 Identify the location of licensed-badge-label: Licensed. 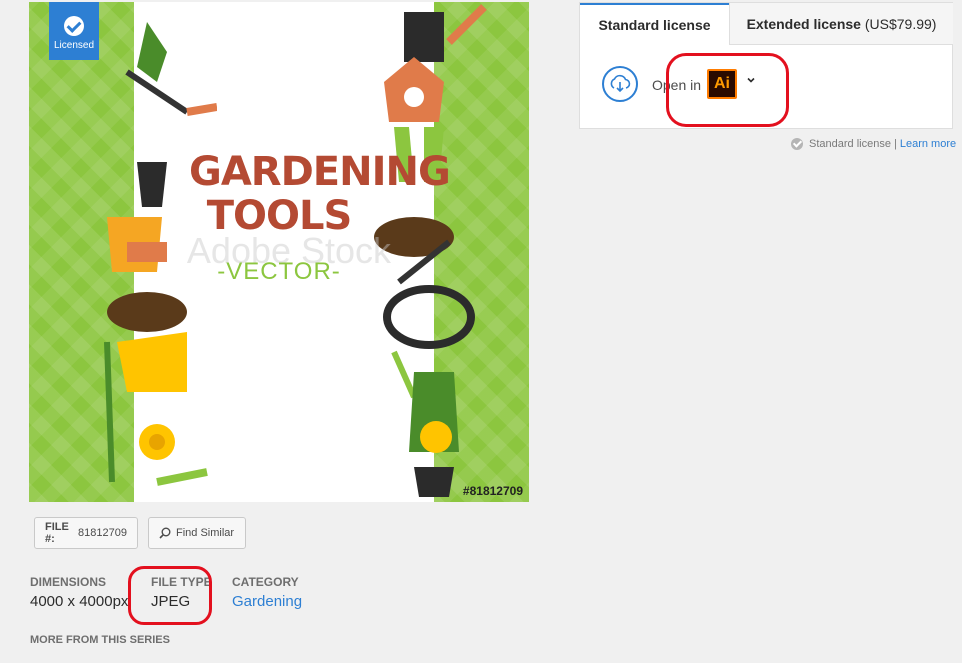
(74, 45).